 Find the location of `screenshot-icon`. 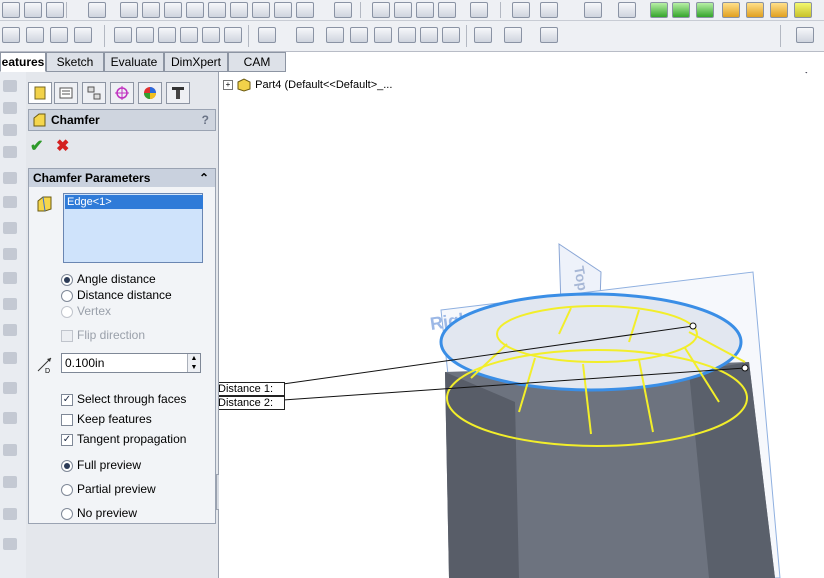

screenshot-icon is located at coordinates (11, 10).